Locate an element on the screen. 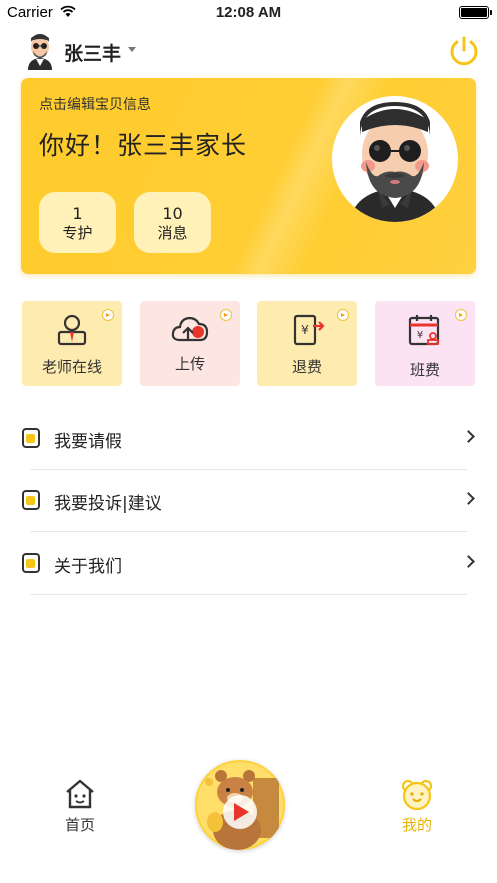 The image size is (497, 883). tab-label: 我的 is located at coordinates (416, 825).